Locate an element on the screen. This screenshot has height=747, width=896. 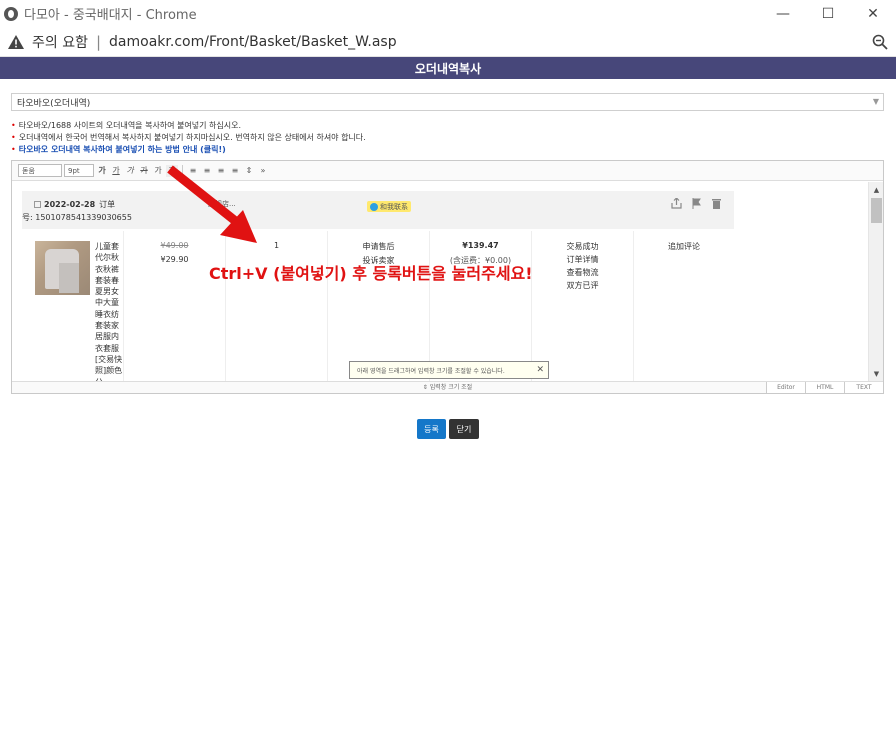
register-button: 등록 is located at coordinates (431, 429).